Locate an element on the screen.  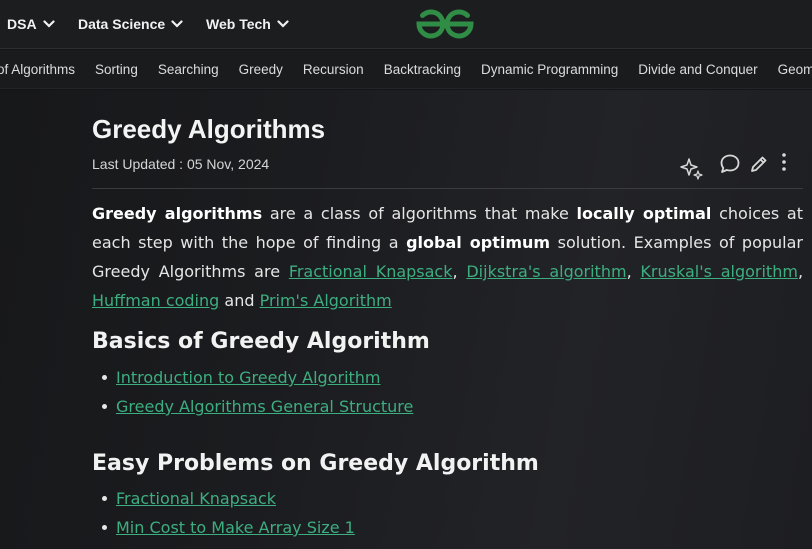
intro-bold-term: locally optimal is located at coordinates (644, 213).